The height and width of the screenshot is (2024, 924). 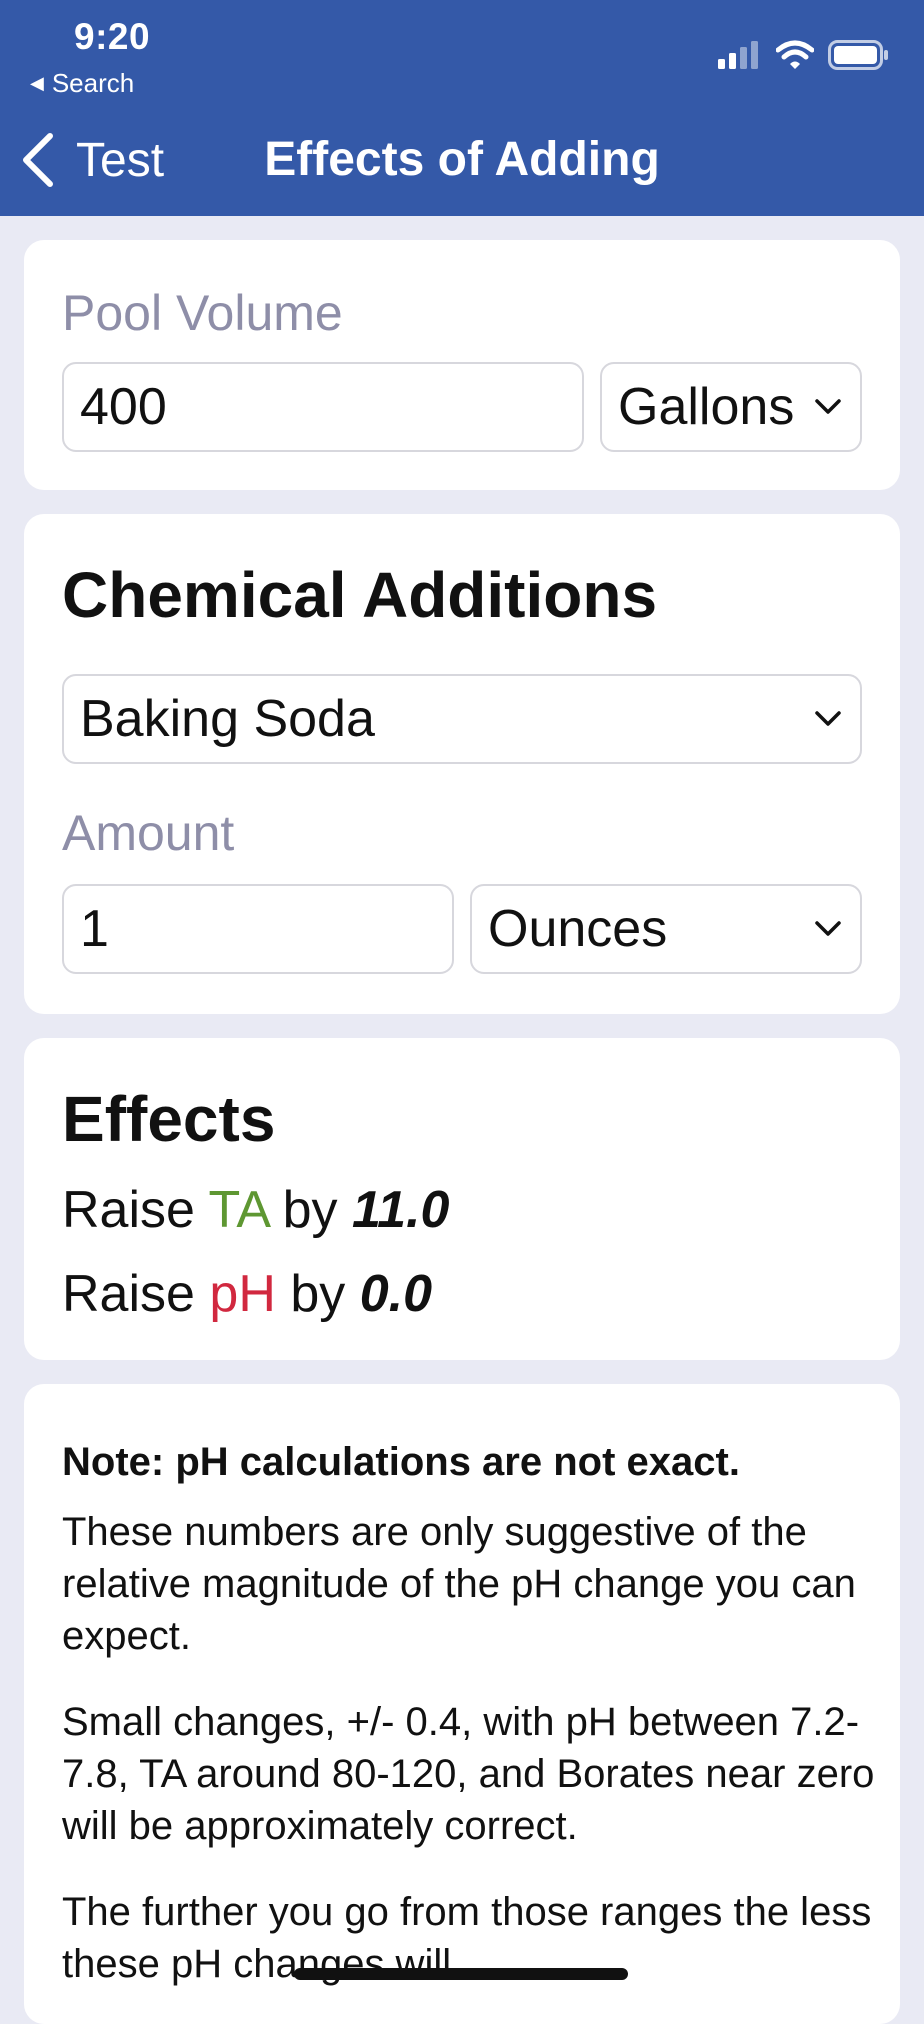 What do you see at coordinates (396, 1294) in the screenshot?
I see `effect-value-ph: 0.0` at bounding box center [396, 1294].